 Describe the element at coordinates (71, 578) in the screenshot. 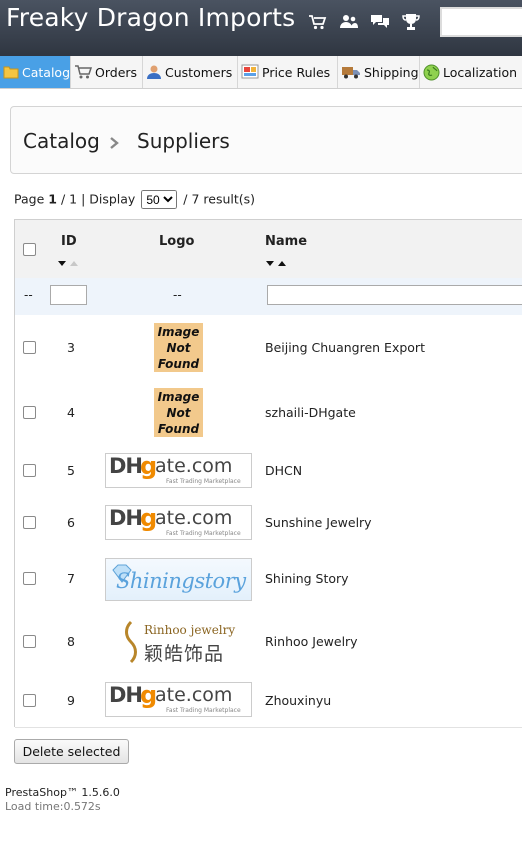

I see `row-id: 7` at that location.